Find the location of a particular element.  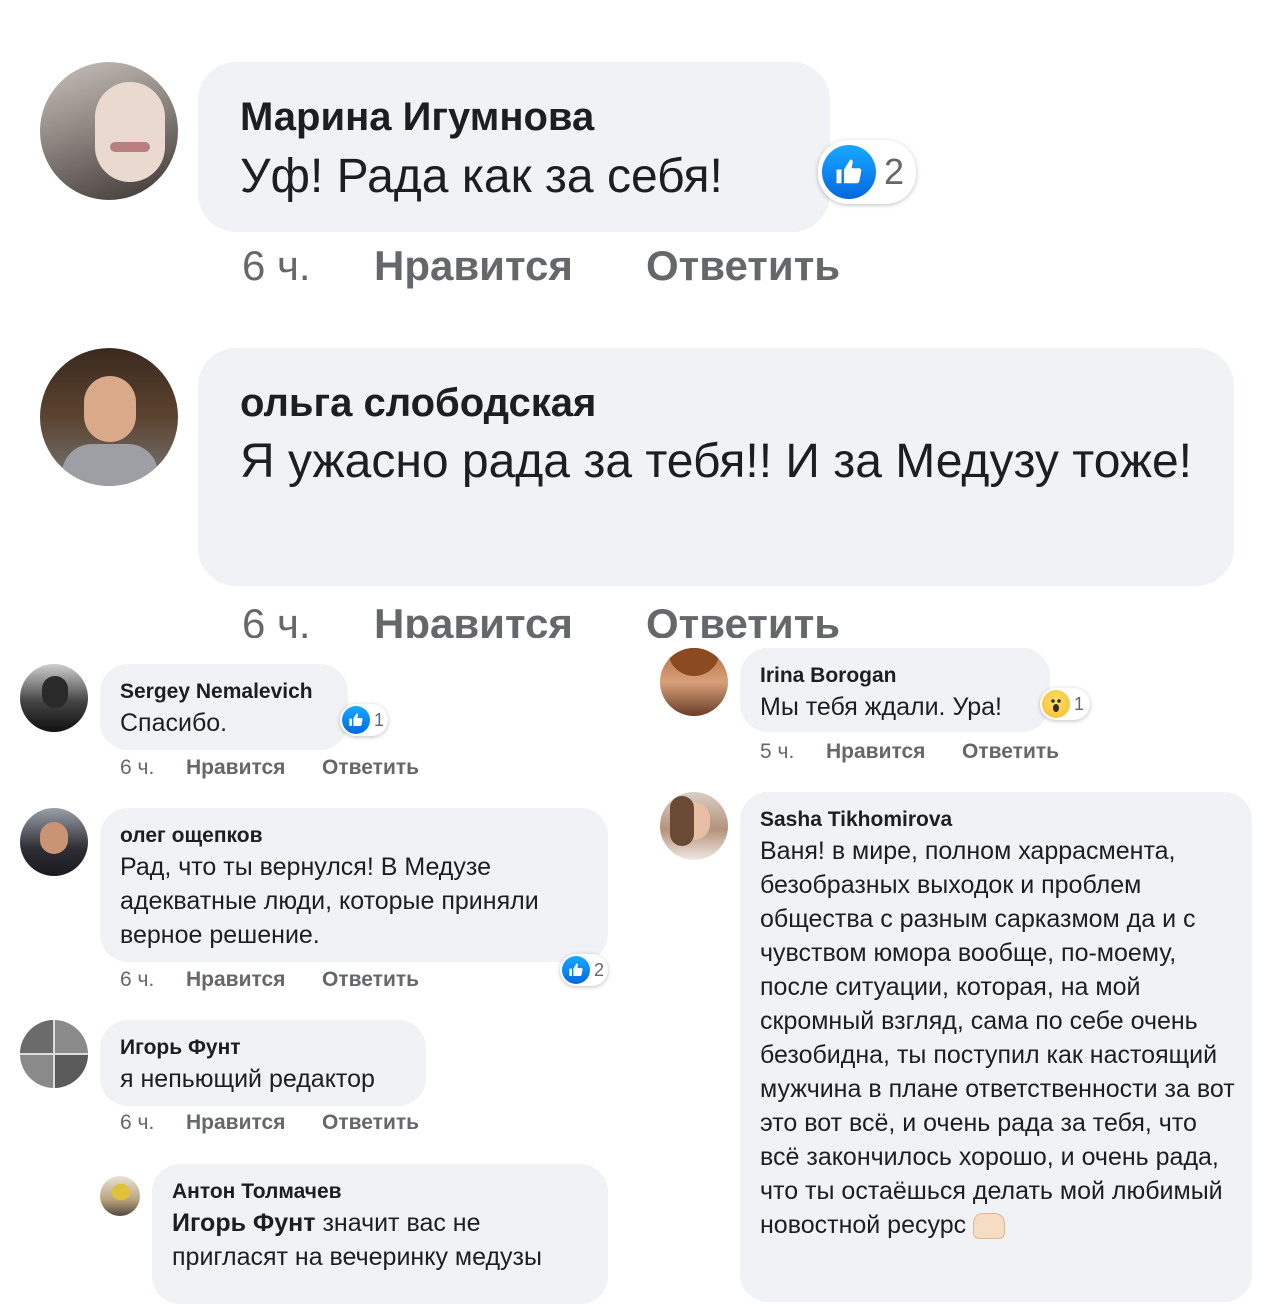

comment-author: Sergey Nemalevich is located at coordinates (224, 692).